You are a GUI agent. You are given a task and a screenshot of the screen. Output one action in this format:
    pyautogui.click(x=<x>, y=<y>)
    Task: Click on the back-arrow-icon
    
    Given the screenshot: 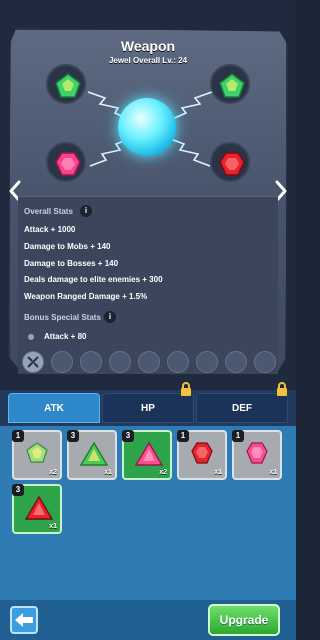 What is the action you would take?
    pyautogui.click(x=24, y=620)
    